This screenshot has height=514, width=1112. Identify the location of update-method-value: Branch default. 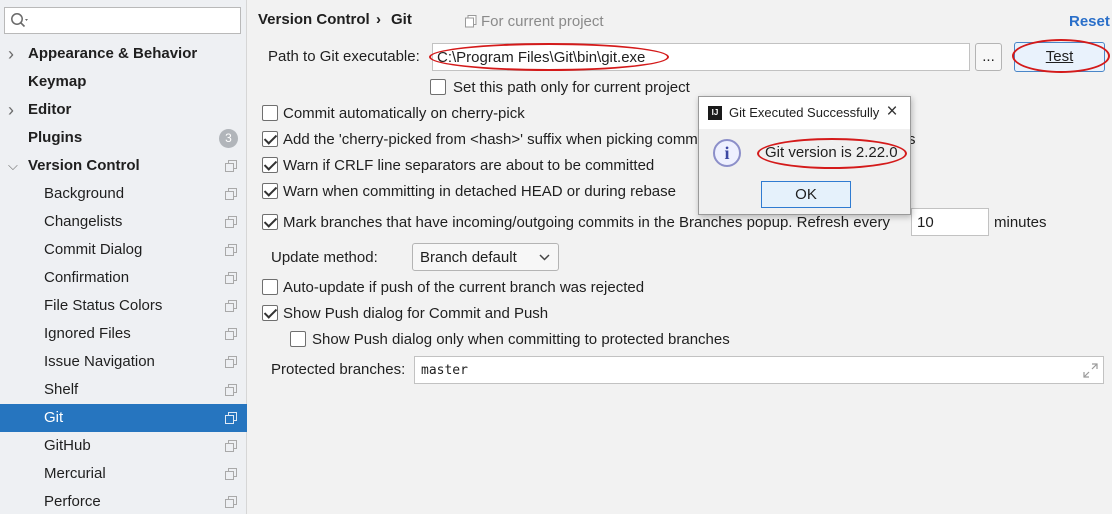
(468, 257).